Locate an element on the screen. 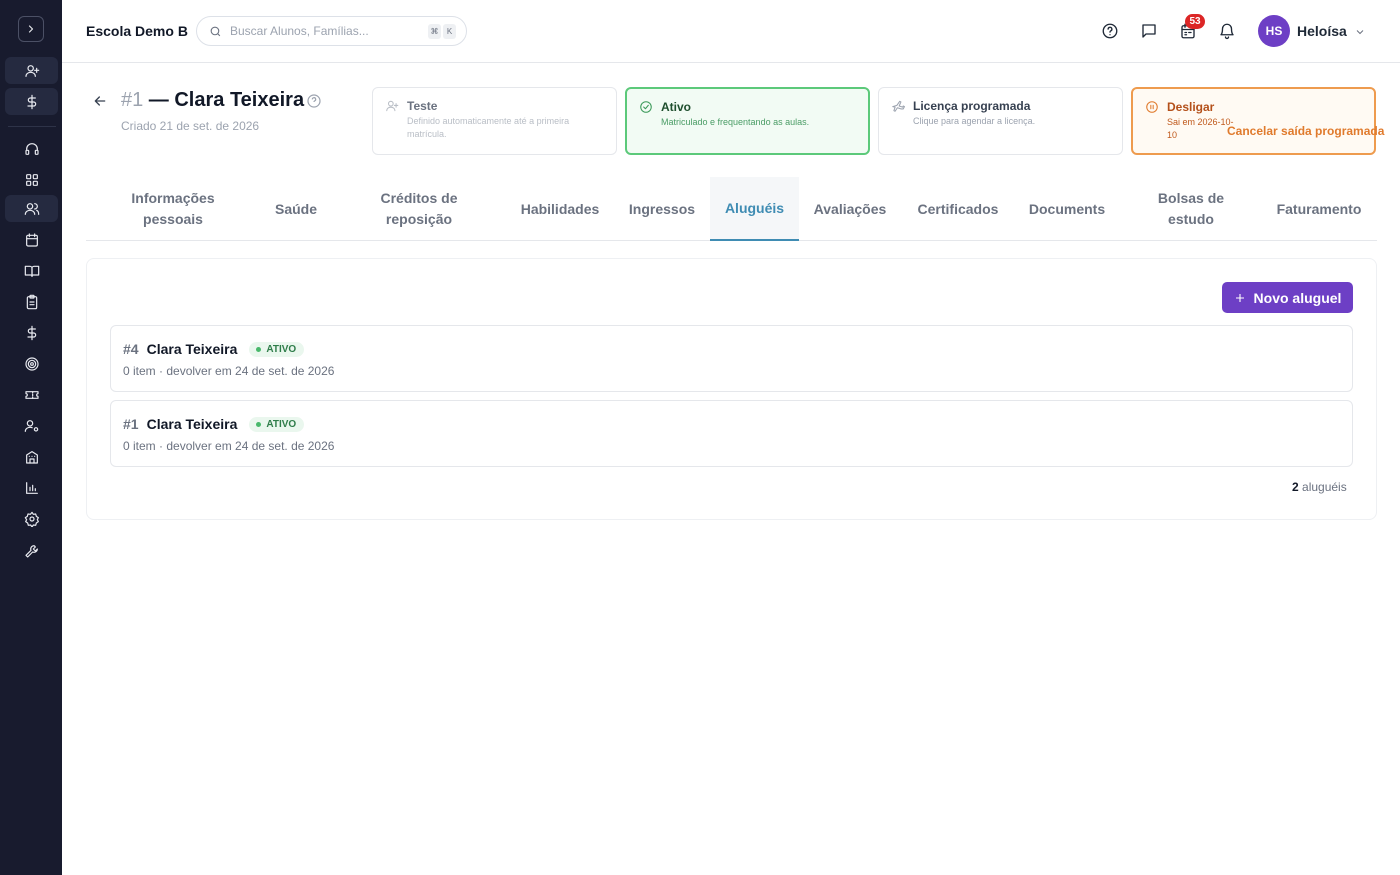  sidebar-item-finance is located at coordinates (31, 332).